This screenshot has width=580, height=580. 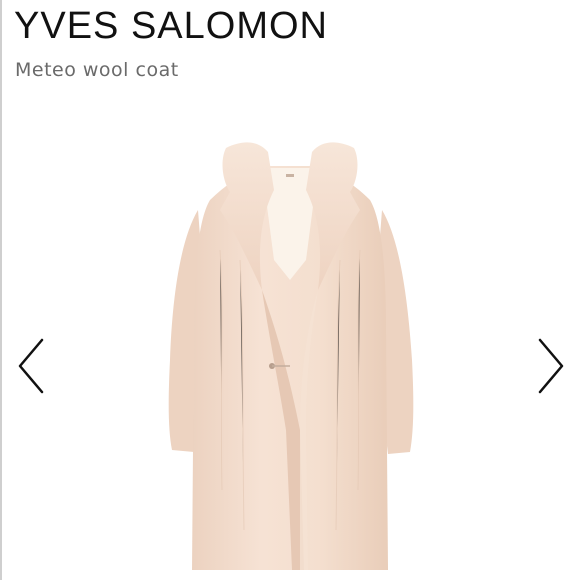 I want to click on chevron-right-icon, so click(x=550, y=366).